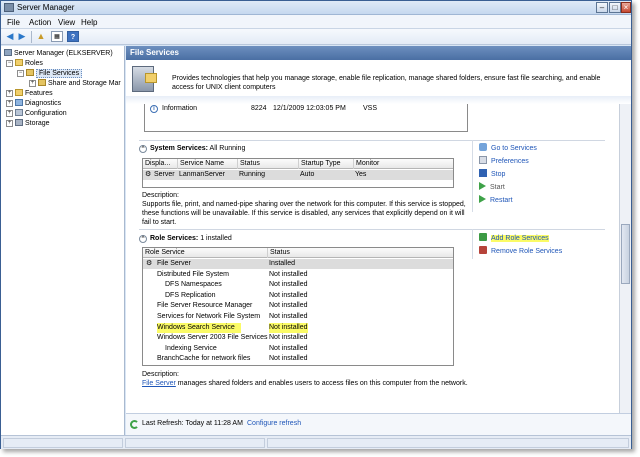  I want to click on refresh-icon, so click(134, 424).